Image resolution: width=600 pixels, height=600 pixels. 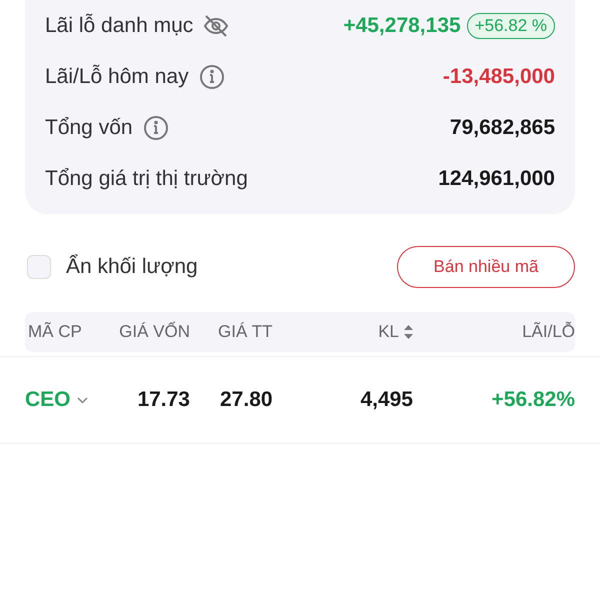 I want to click on summary-value: +45,278,135, so click(x=402, y=26).